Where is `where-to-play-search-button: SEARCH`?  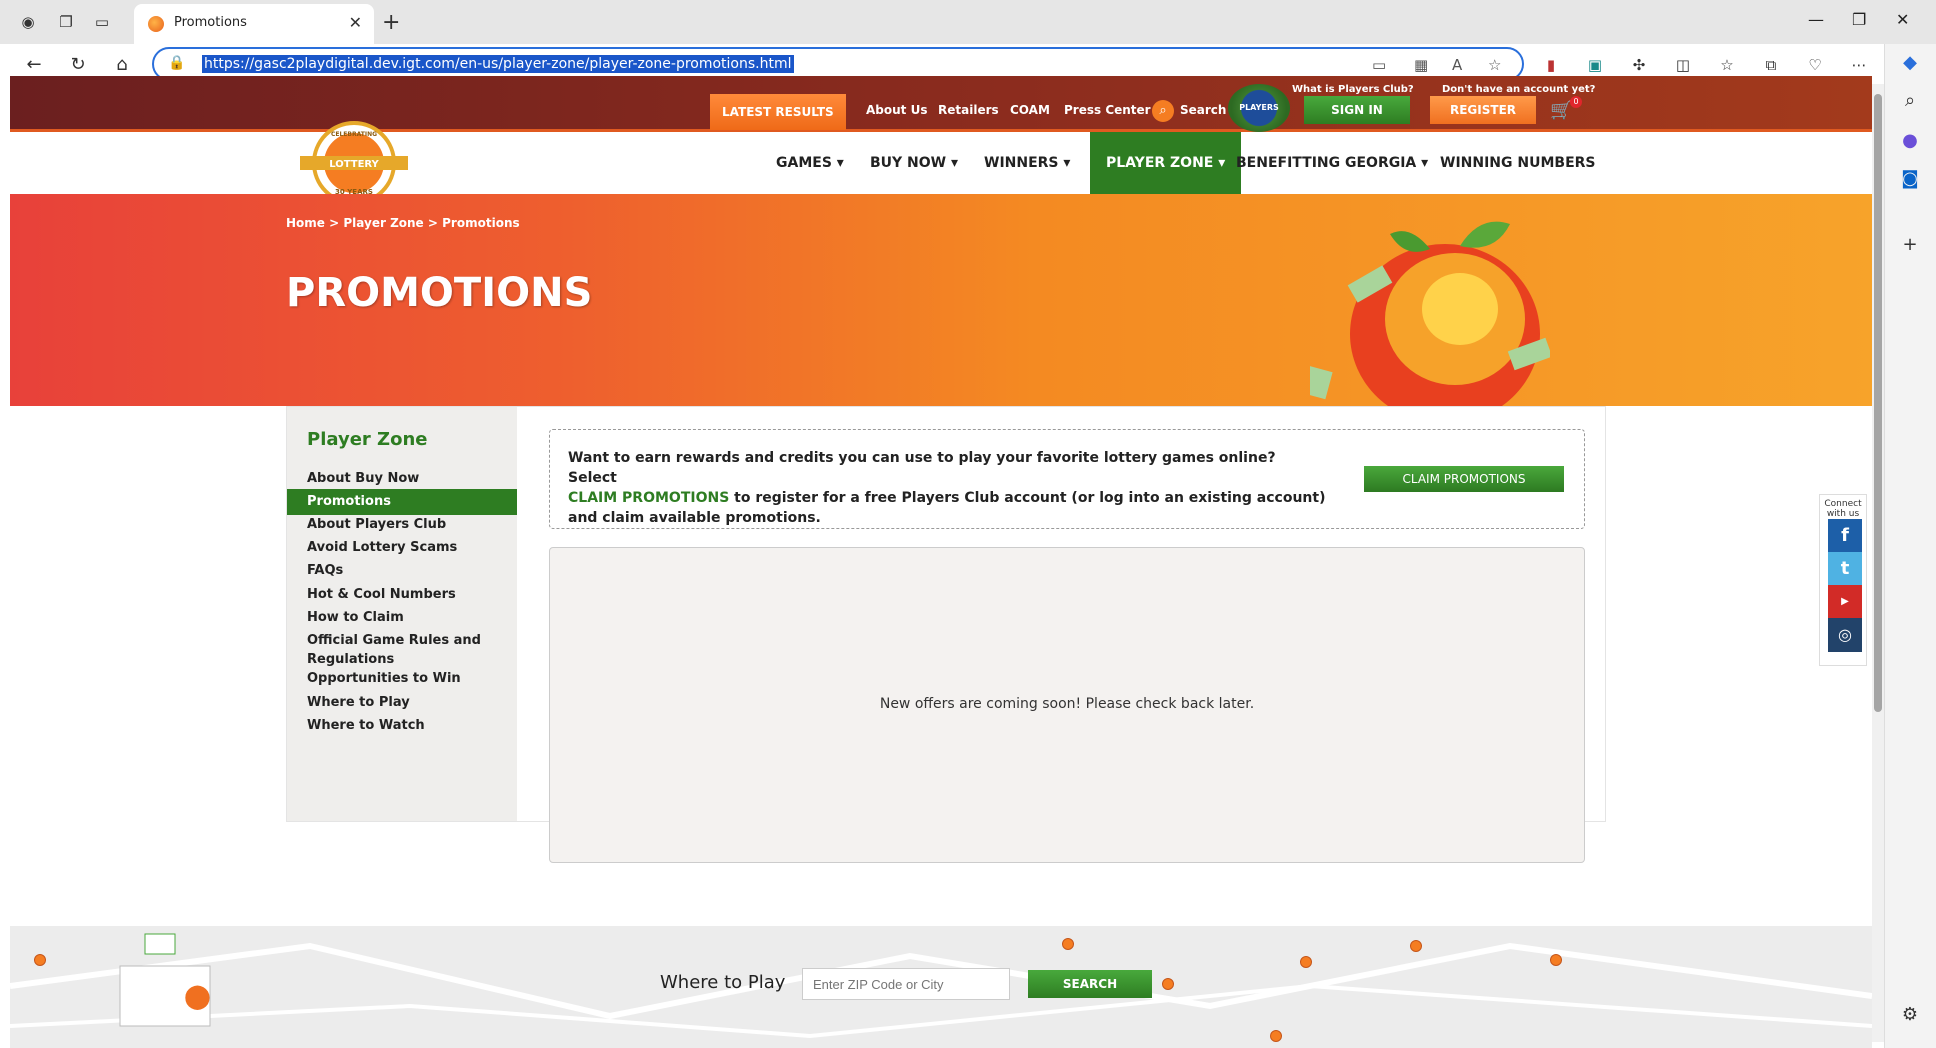 where-to-play-search-button: SEARCH is located at coordinates (1090, 984).